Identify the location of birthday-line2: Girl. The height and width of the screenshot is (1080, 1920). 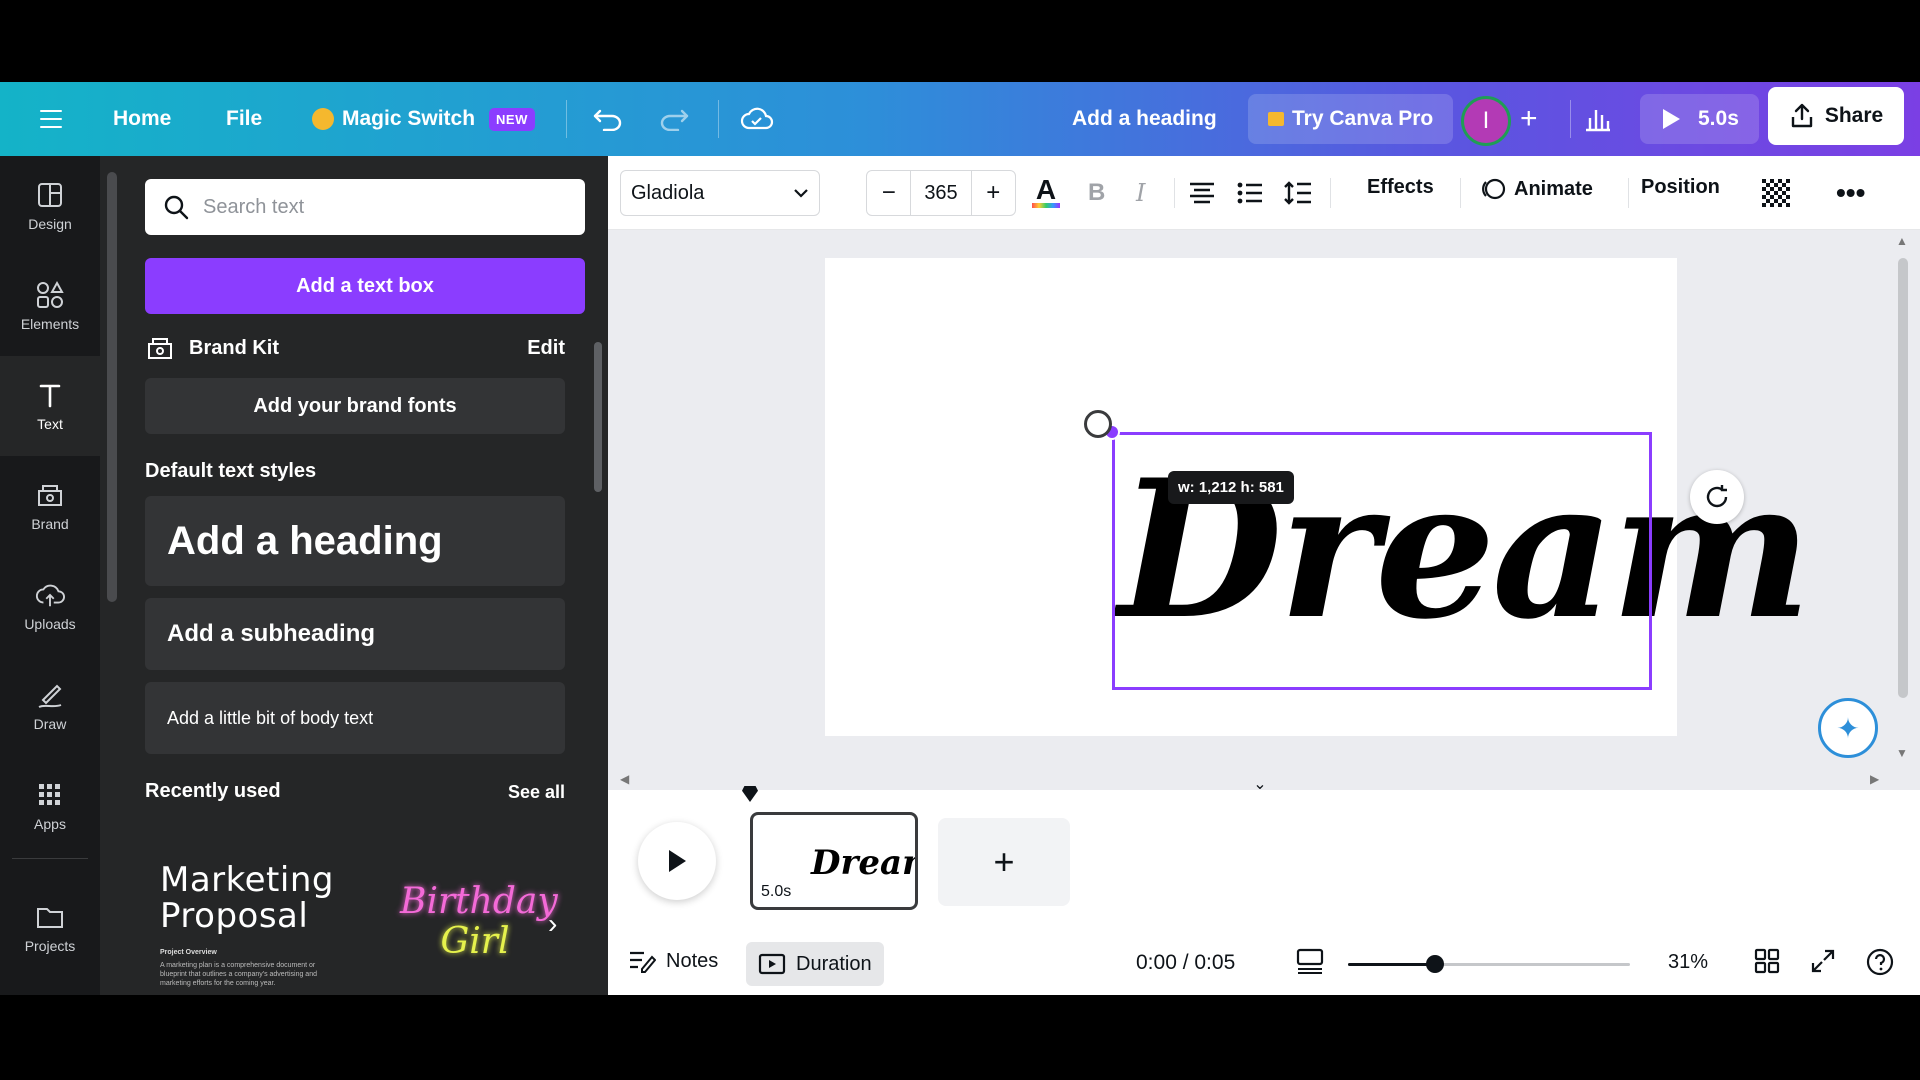
(475, 941).